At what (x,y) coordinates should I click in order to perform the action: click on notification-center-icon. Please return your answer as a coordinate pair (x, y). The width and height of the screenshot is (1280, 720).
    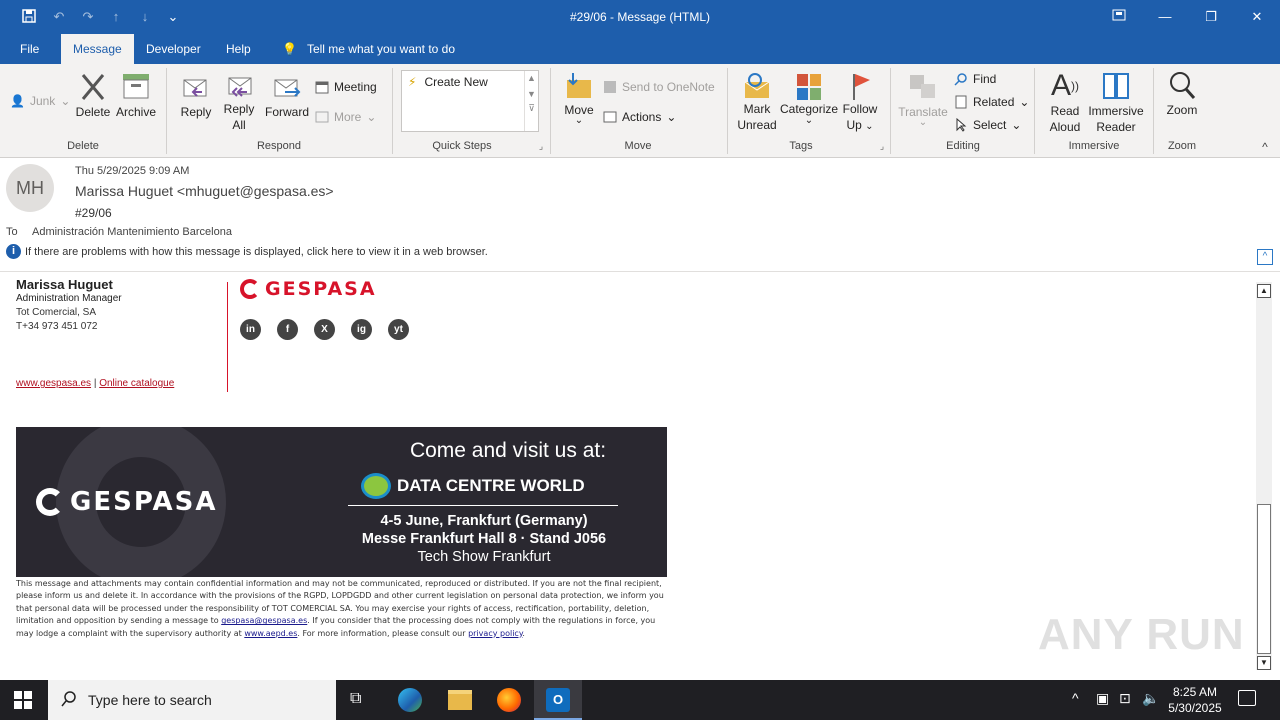
    Looking at the image, I should click on (1247, 698).